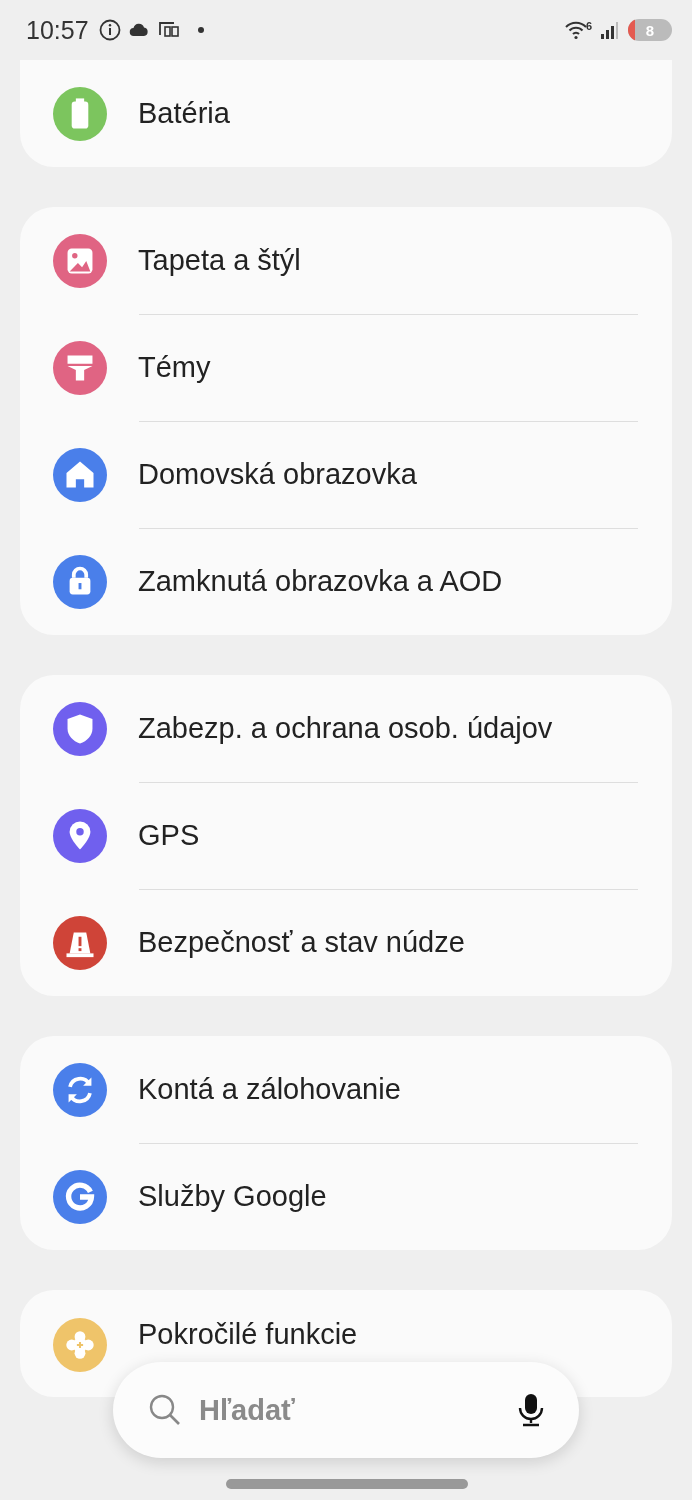 This screenshot has width=692, height=1500. What do you see at coordinates (320, 581) in the screenshot?
I see `settings-item-label: Zamknutá obrazovka a AOD` at bounding box center [320, 581].